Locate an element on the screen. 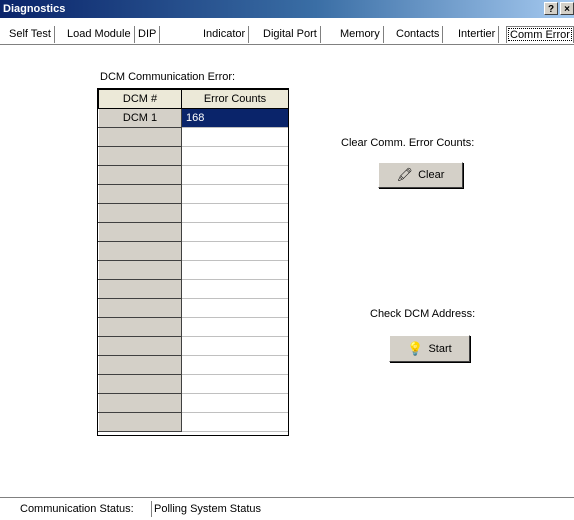 The height and width of the screenshot is (520, 574). grid-header-row: DCM # Error Counts is located at coordinates (193, 99).